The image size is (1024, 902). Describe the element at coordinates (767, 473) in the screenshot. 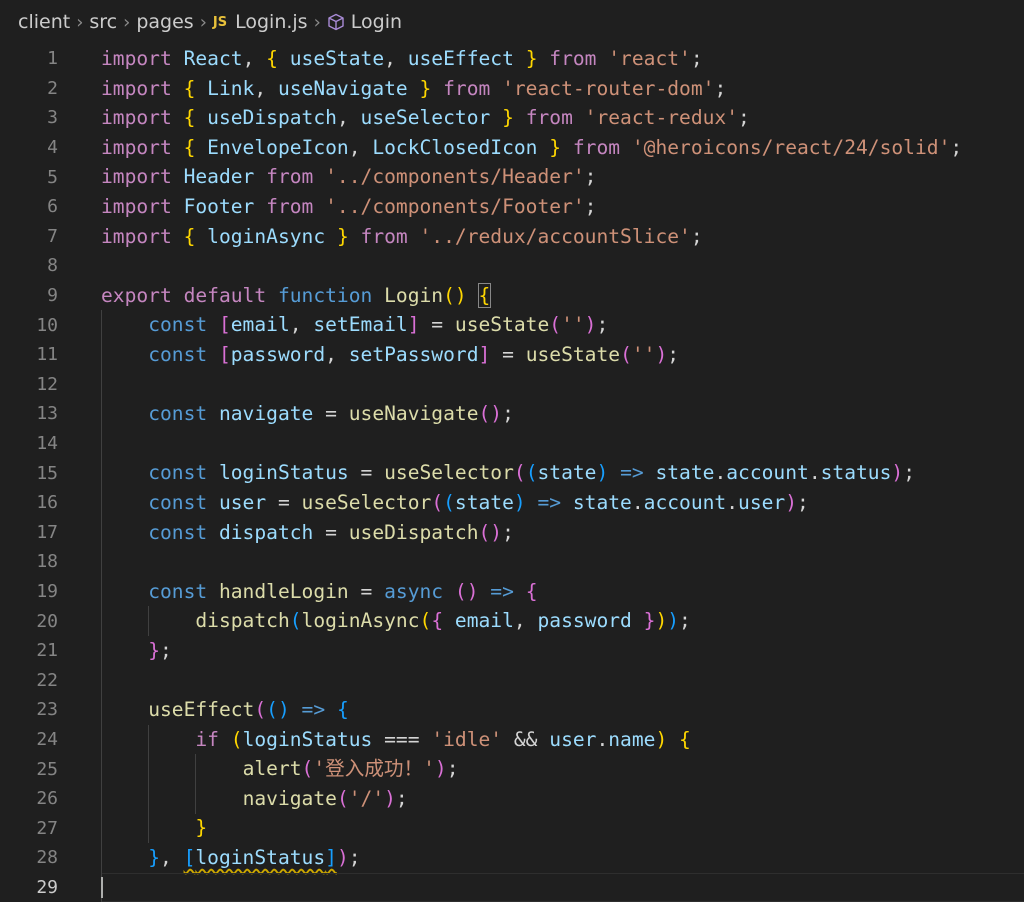

I see `code-token: account` at that location.